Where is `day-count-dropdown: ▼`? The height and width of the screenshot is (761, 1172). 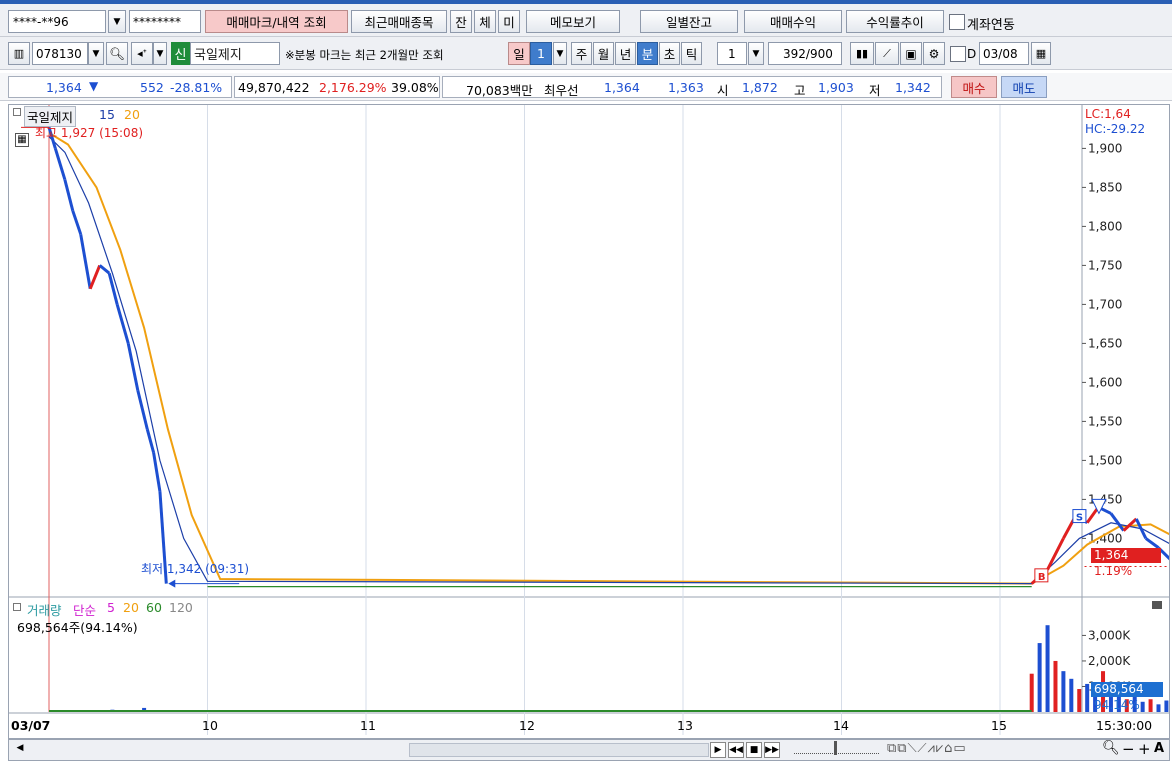 day-count-dropdown: ▼ is located at coordinates (560, 53).